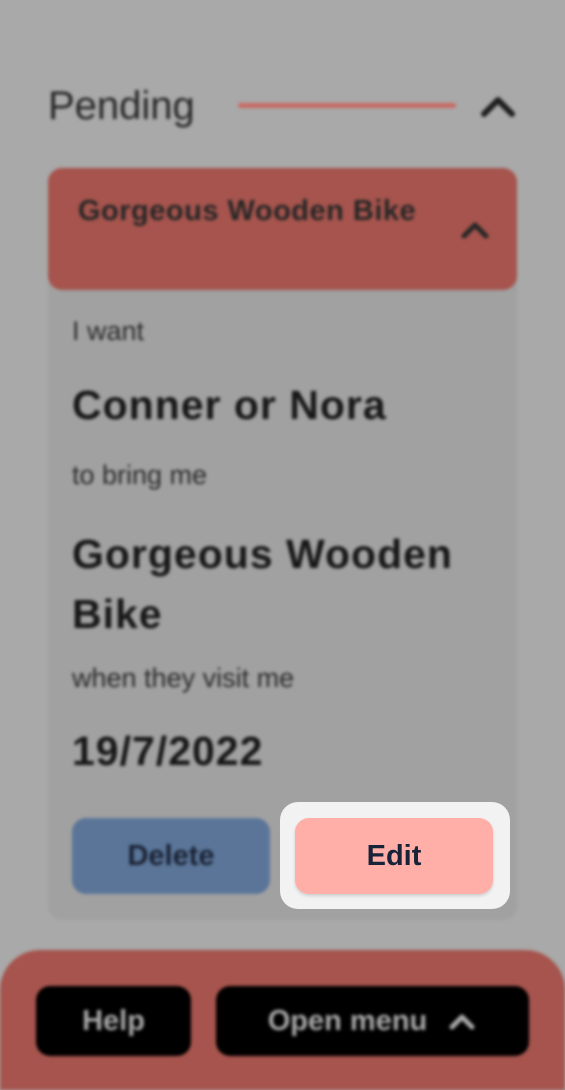 The image size is (565, 1090). I want to click on delete-button: Delete, so click(171, 856).